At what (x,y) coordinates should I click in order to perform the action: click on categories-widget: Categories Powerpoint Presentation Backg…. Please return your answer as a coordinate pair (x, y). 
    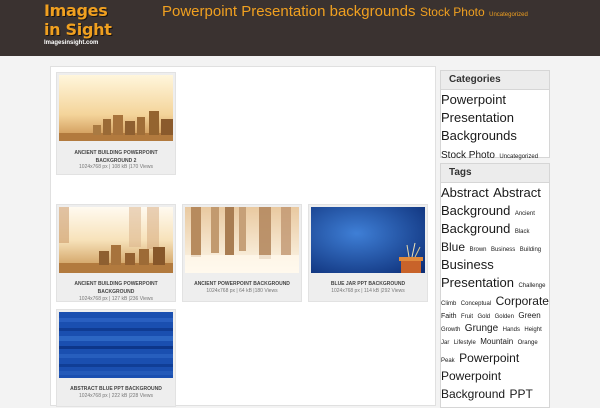
    Looking at the image, I should click on (495, 115).